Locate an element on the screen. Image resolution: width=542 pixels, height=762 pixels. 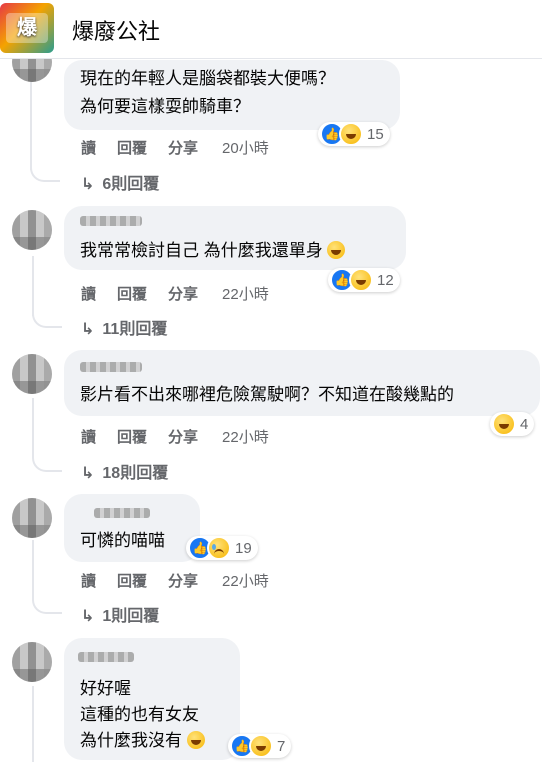
comment-bubble: 我常常檢討自己 為什麼我還單身 is located at coordinates (235, 238).